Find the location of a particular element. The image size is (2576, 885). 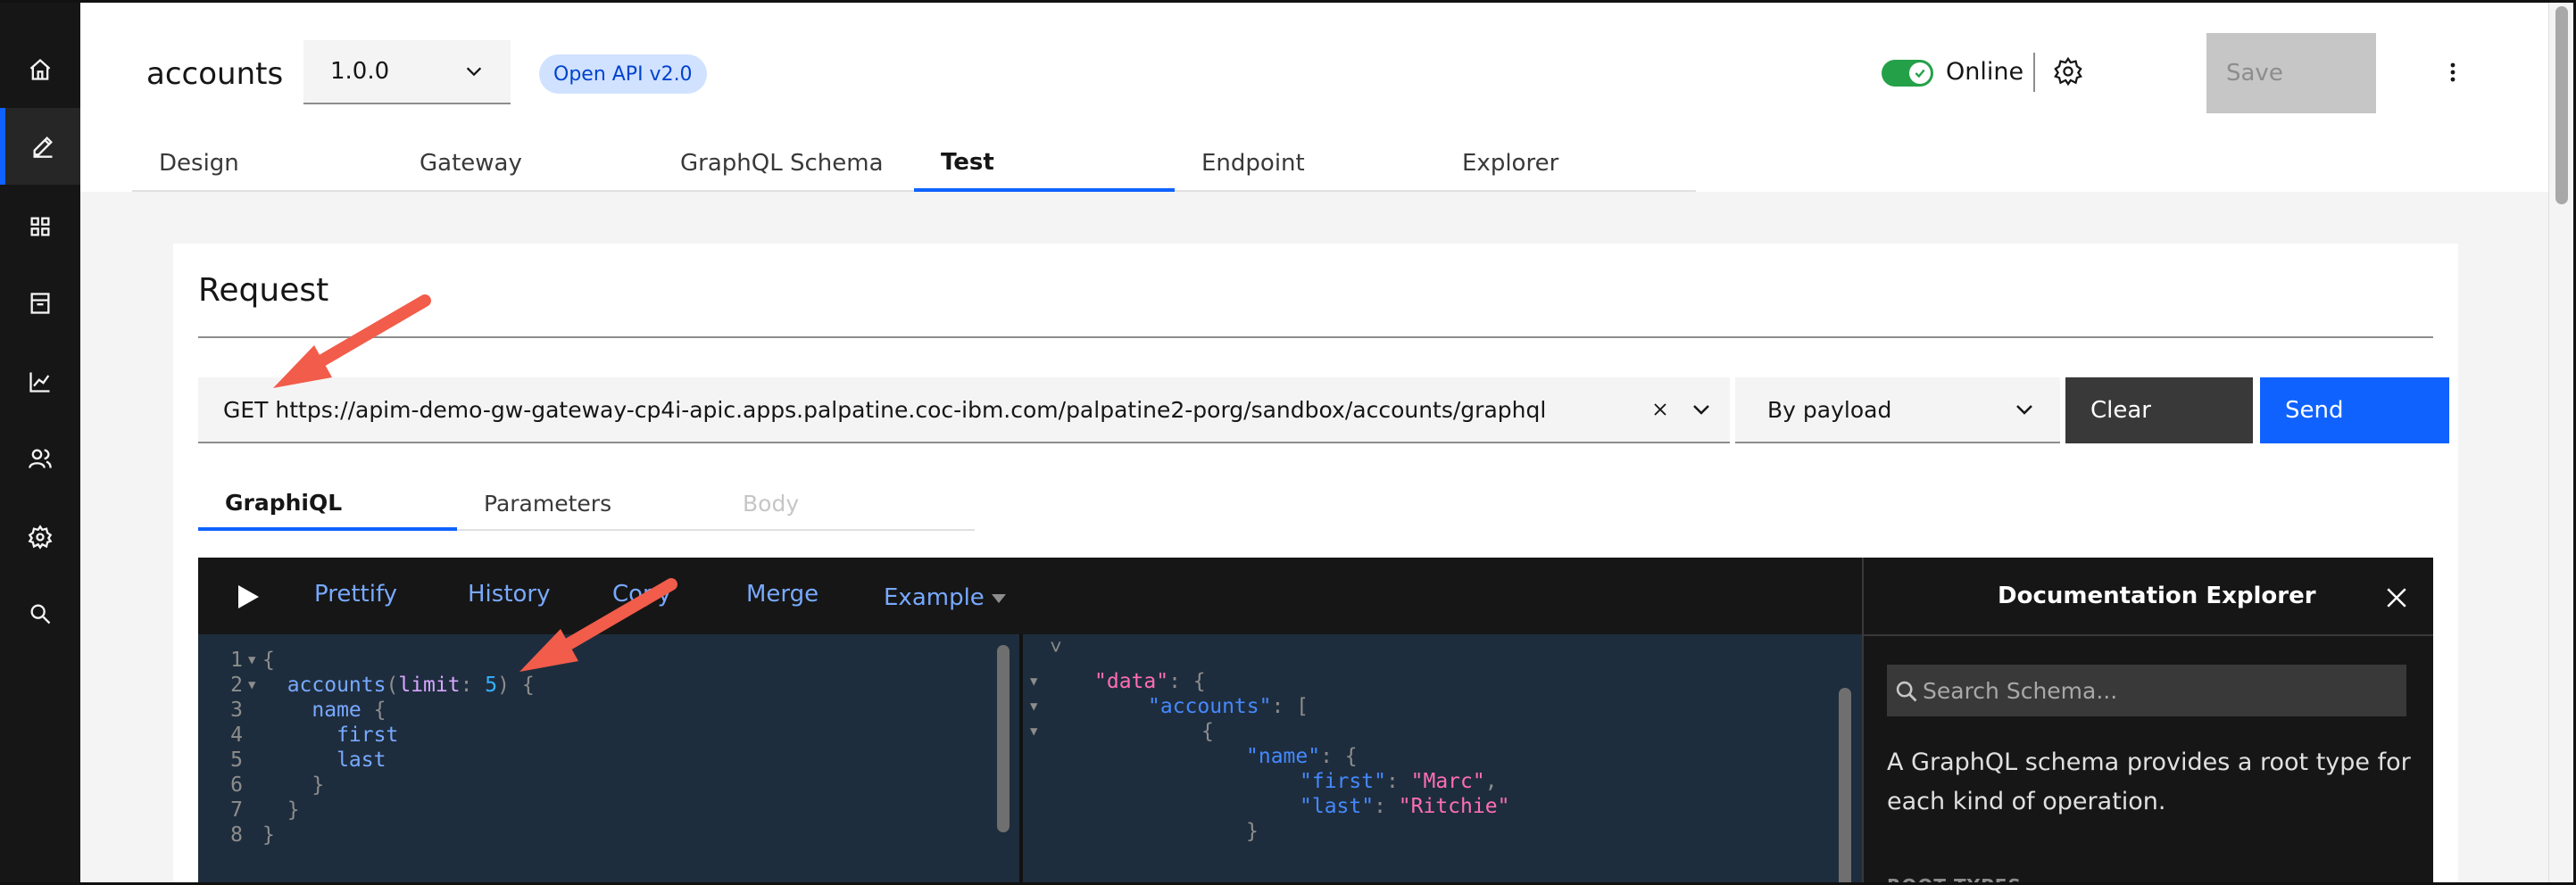

line-number: 5 is located at coordinates (237, 760).